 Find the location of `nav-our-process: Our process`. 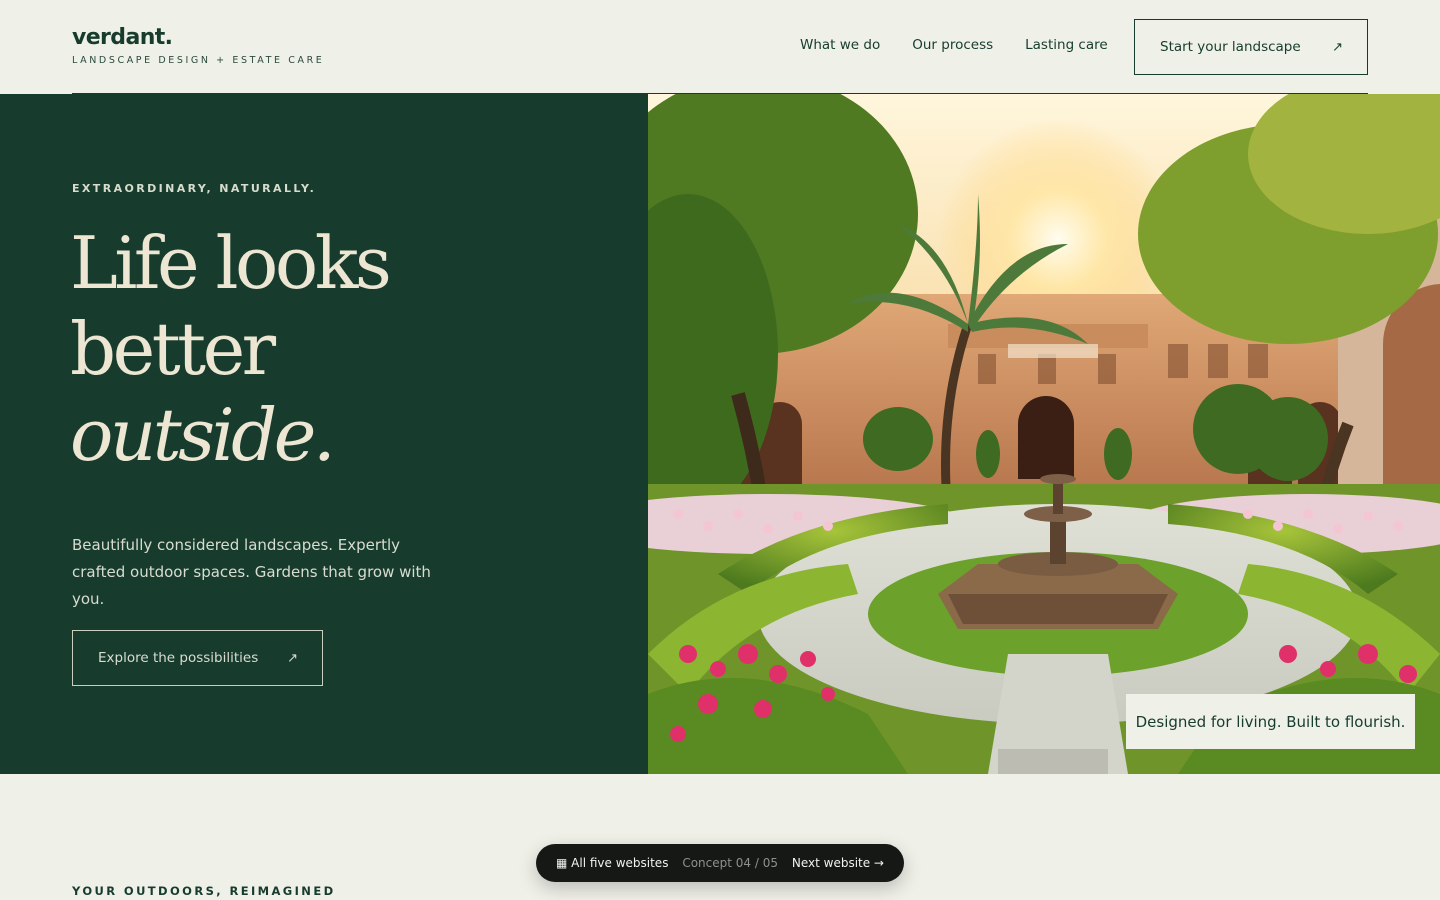

nav-our-process: Our process is located at coordinates (952, 45).